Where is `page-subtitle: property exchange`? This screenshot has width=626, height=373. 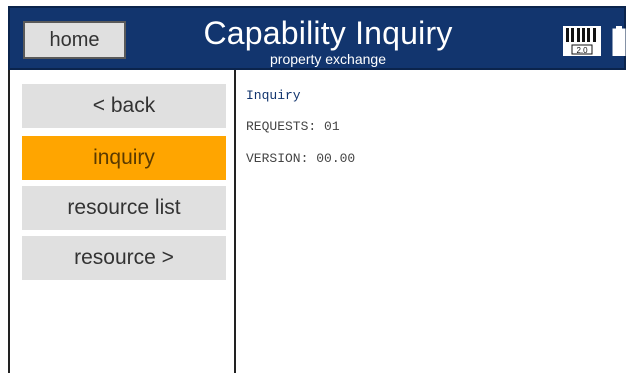 page-subtitle: property exchange is located at coordinates (328, 59).